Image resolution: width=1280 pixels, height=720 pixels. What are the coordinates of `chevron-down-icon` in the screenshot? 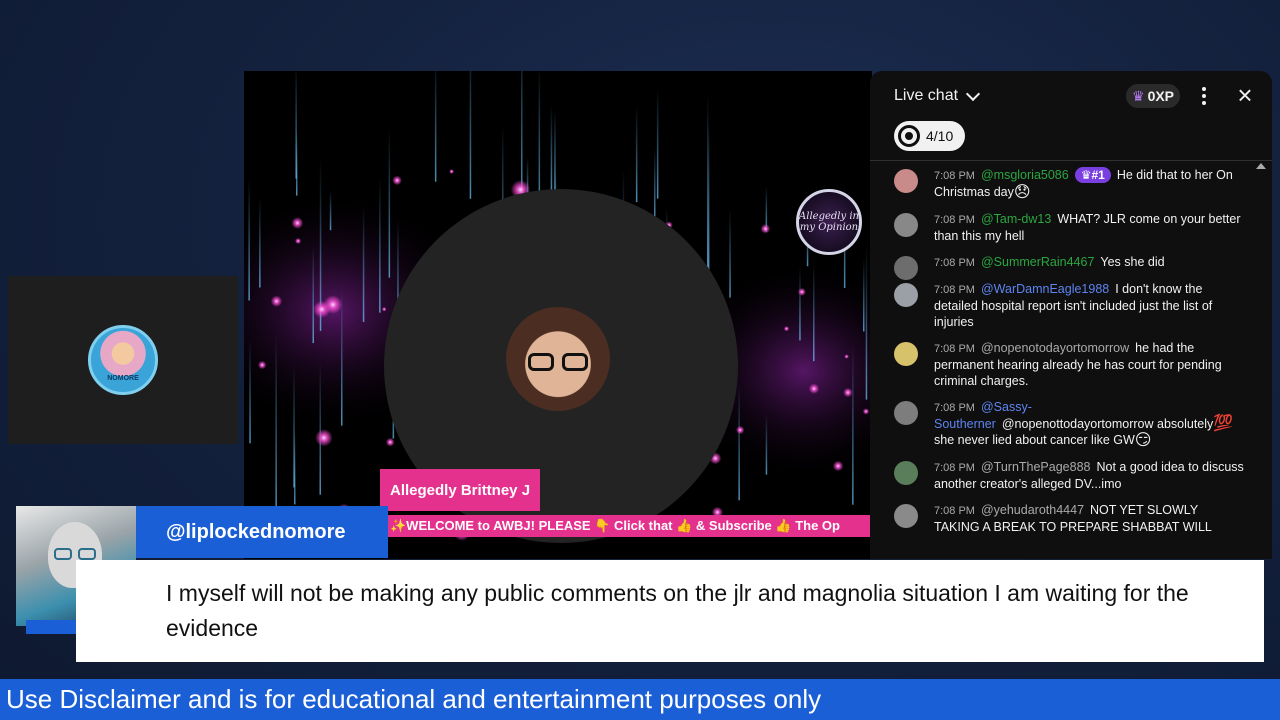 It's located at (973, 93).